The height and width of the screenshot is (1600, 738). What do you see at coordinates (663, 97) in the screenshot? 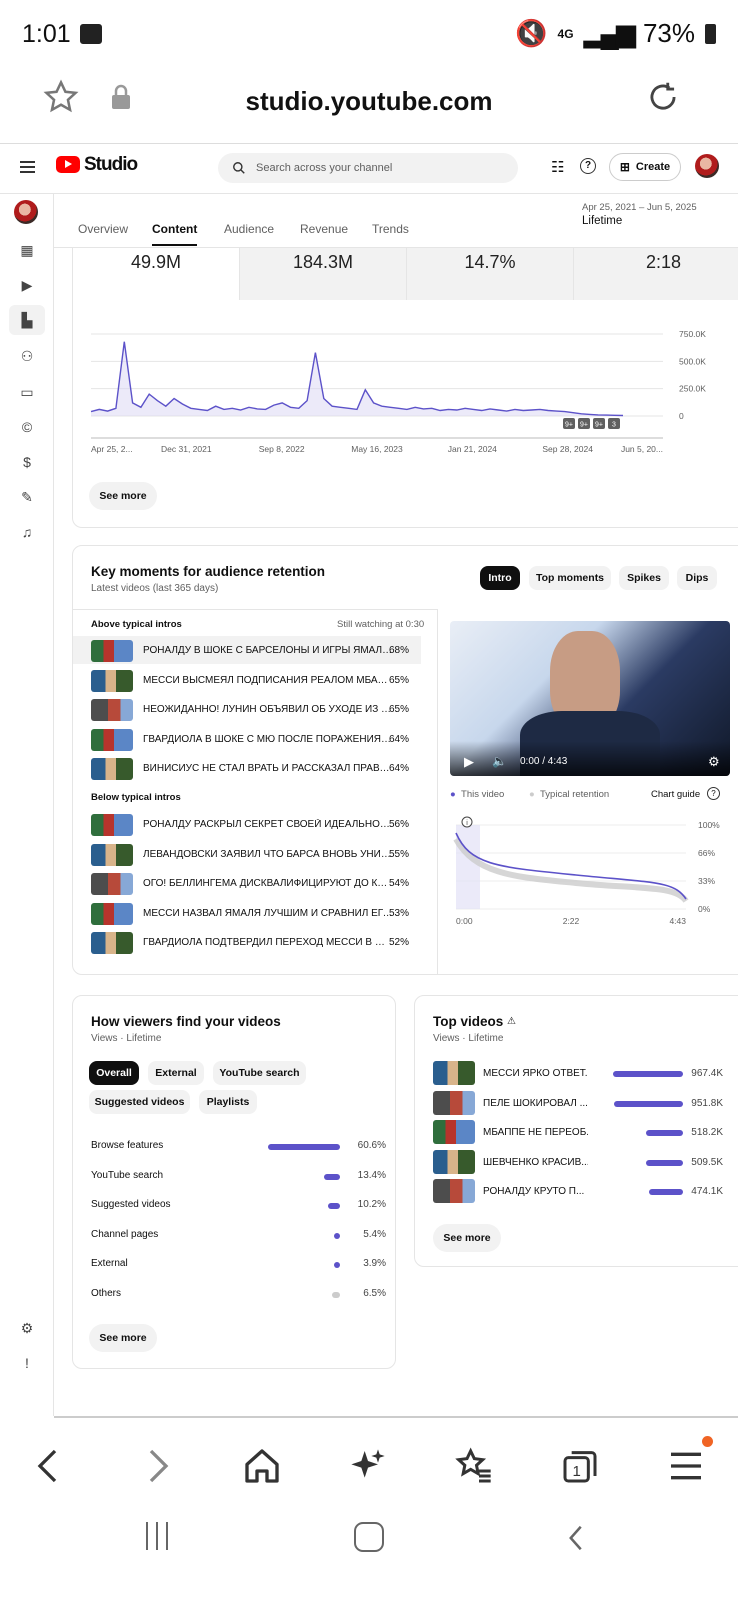
I see `reload-icon` at bounding box center [663, 97].